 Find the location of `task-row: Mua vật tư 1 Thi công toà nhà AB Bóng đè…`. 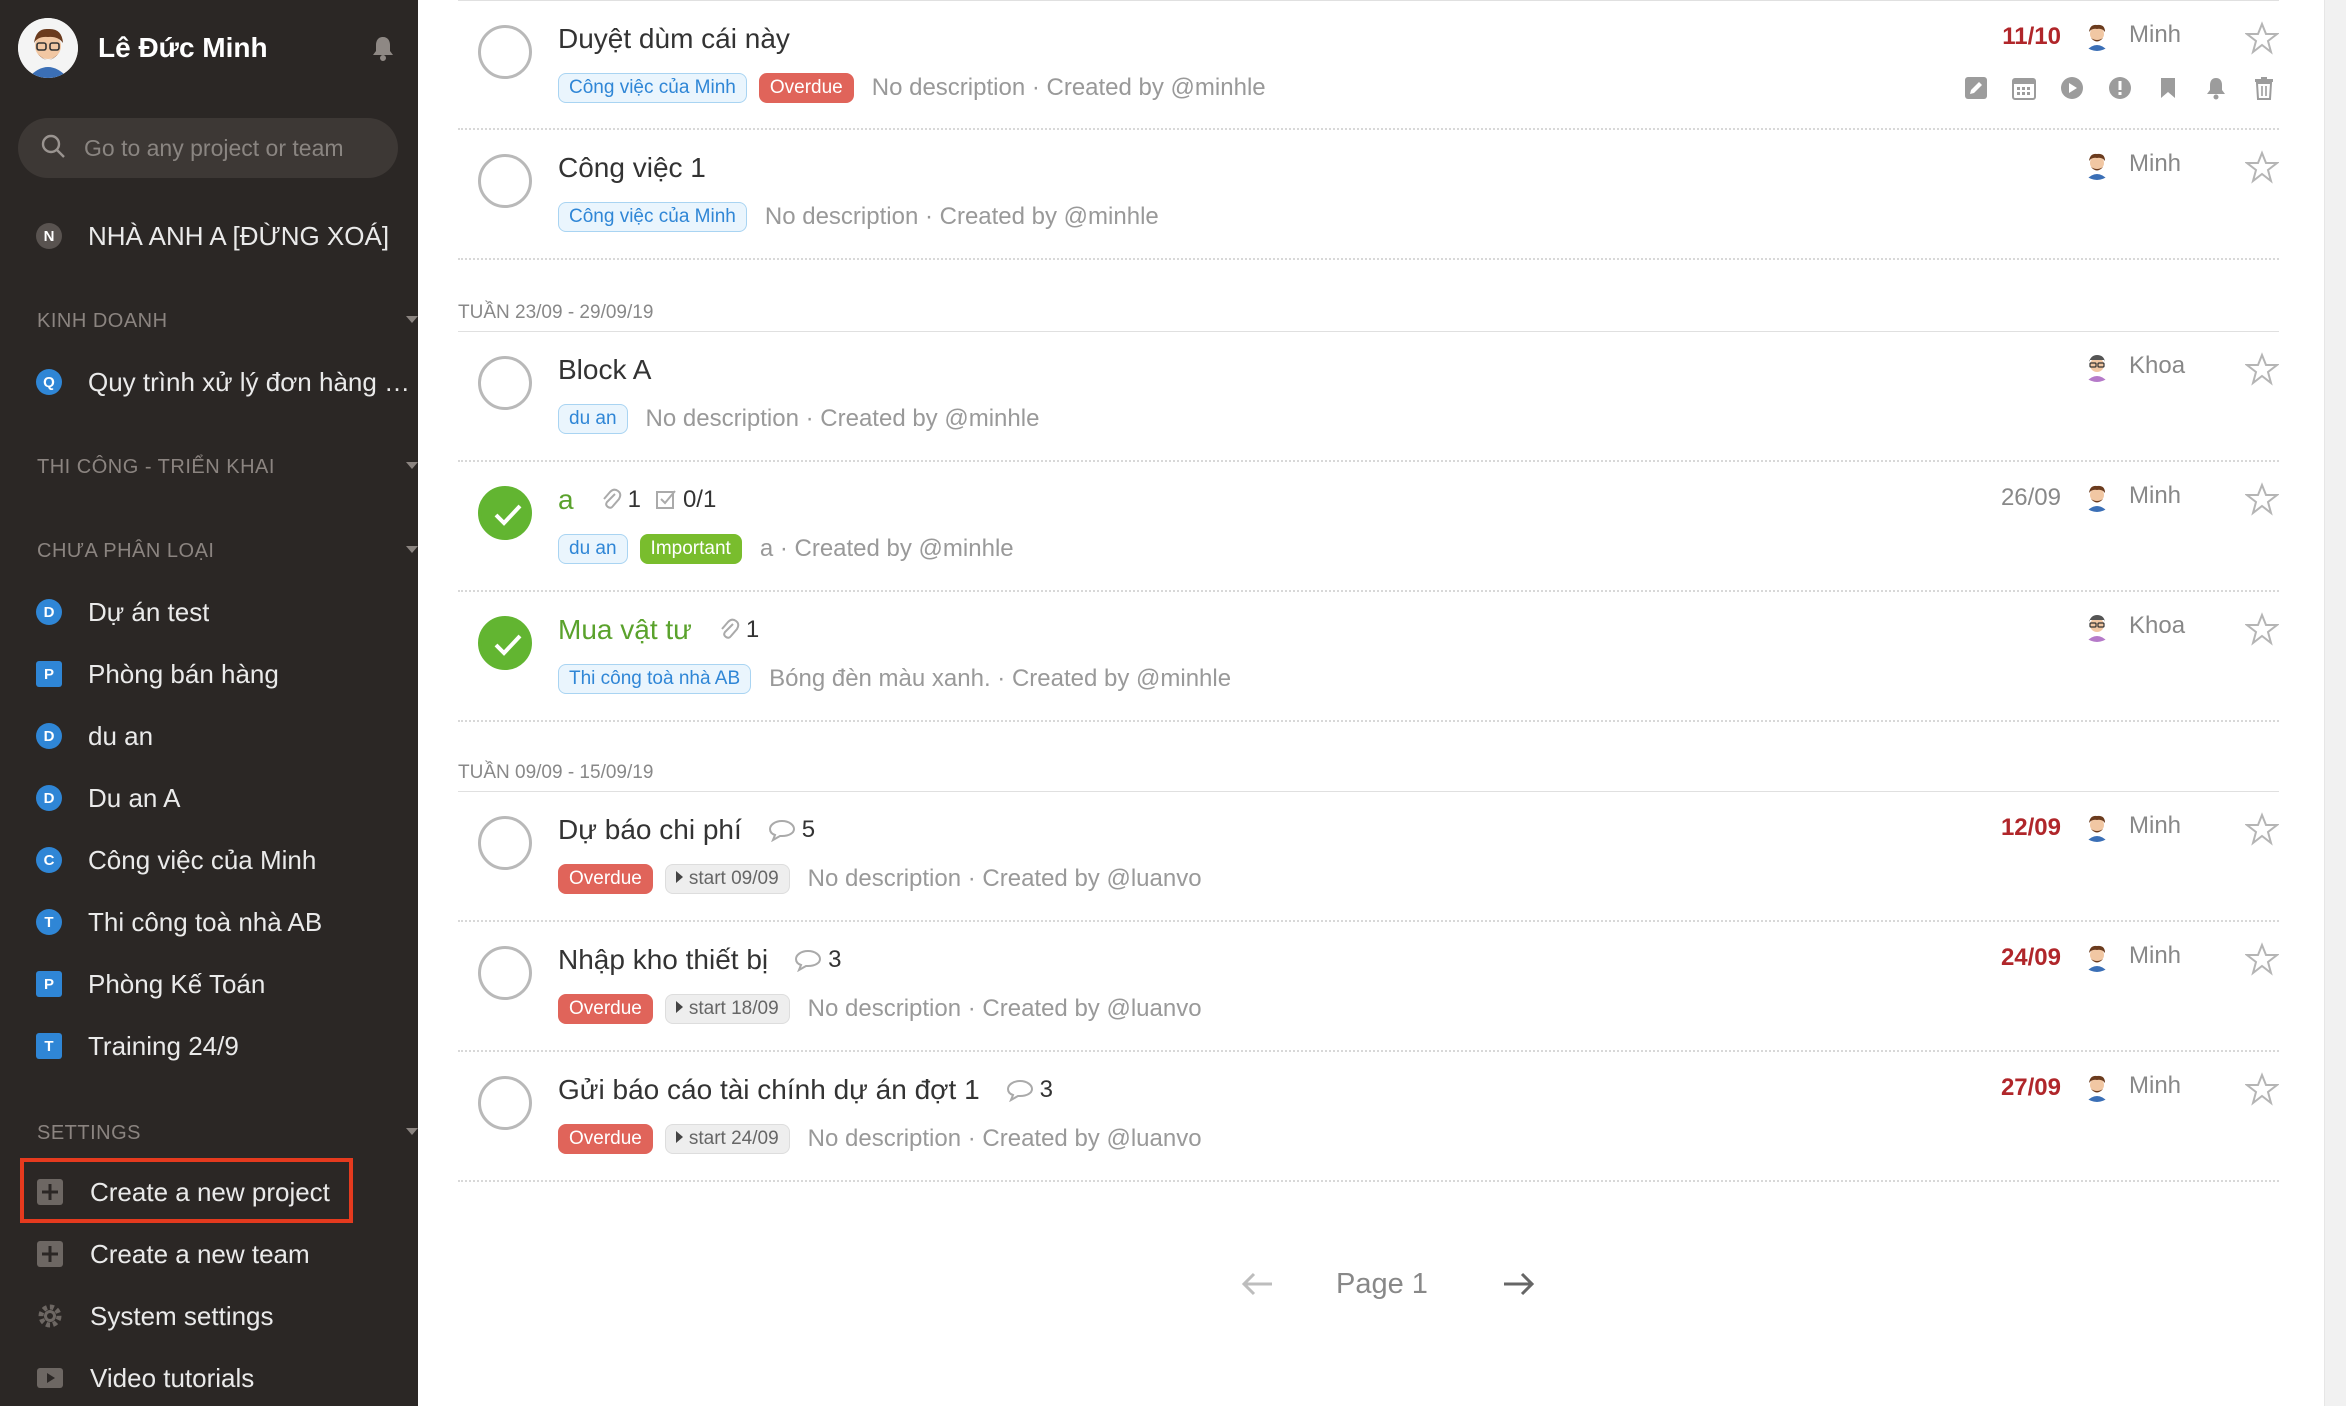

task-row: Mua vật tư 1 Thi công toà nhà AB Bóng đè… is located at coordinates (1369, 657).